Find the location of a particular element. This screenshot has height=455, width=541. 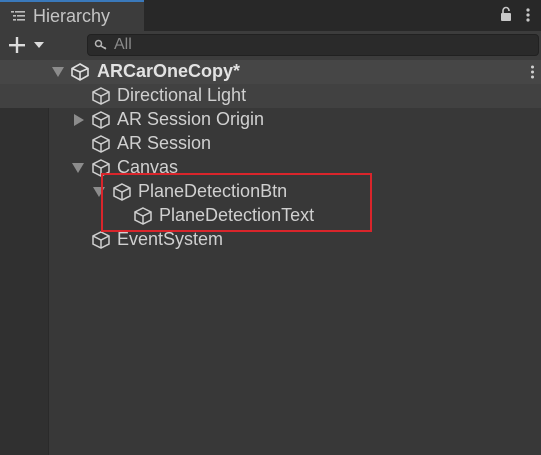

tab-hierarchy: Hierarchy is located at coordinates (72, 15).